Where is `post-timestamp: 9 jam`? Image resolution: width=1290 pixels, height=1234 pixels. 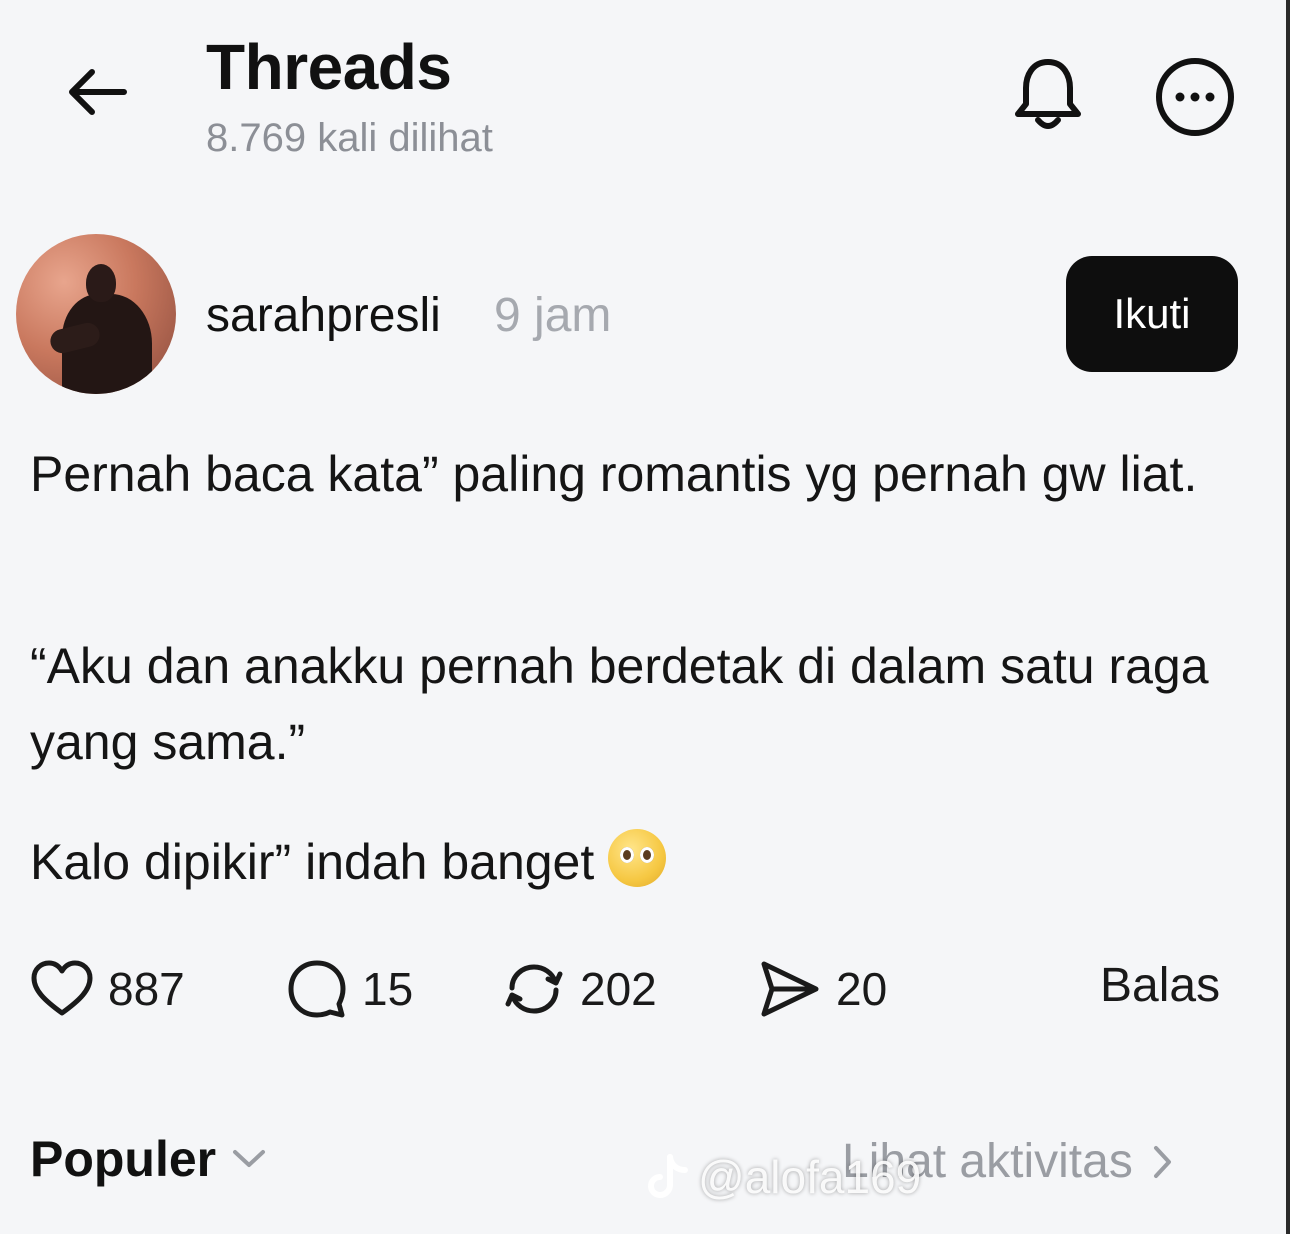 post-timestamp: 9 jam is located at coordinates (553, 315).